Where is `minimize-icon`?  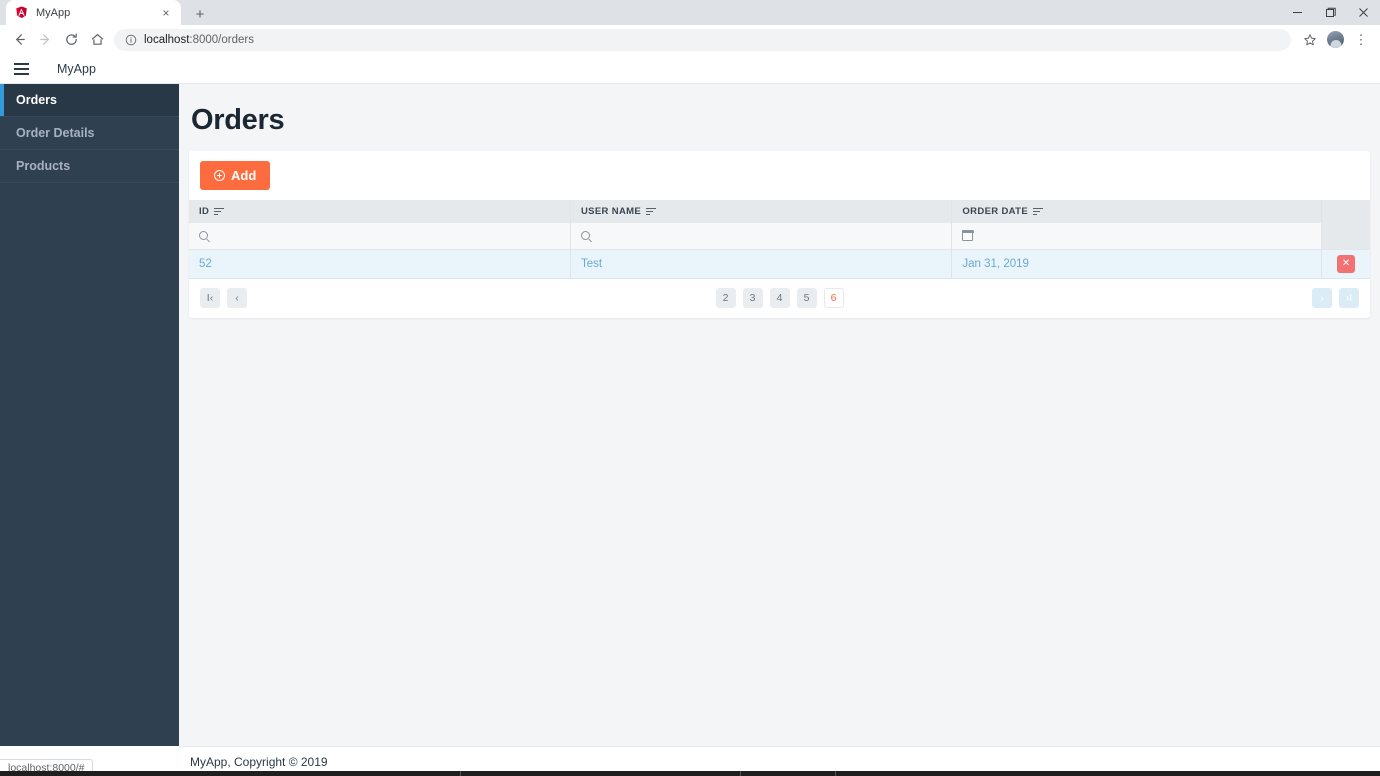 minimize-icon is located at coordinates (1297, 12).